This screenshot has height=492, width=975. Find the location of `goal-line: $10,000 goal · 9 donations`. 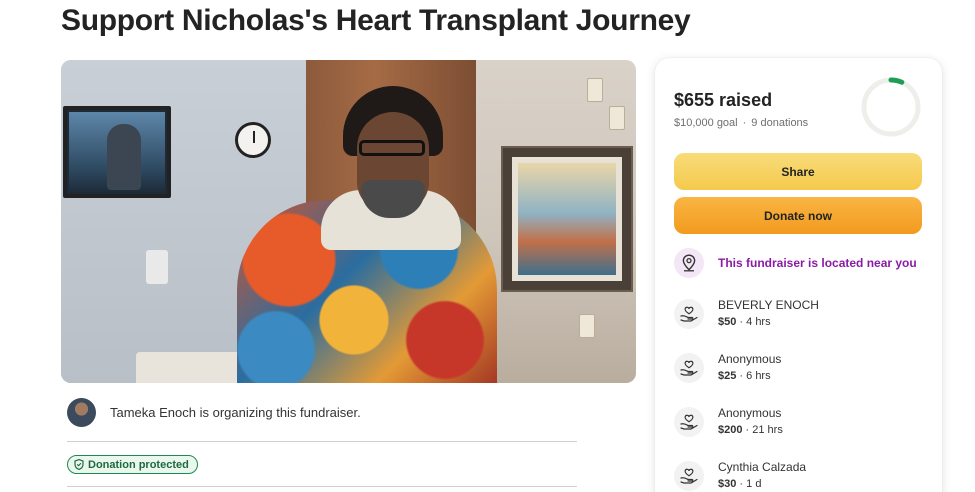

goal-line: $10,000 goal · 9 donations is located at coordinates (741, 123).